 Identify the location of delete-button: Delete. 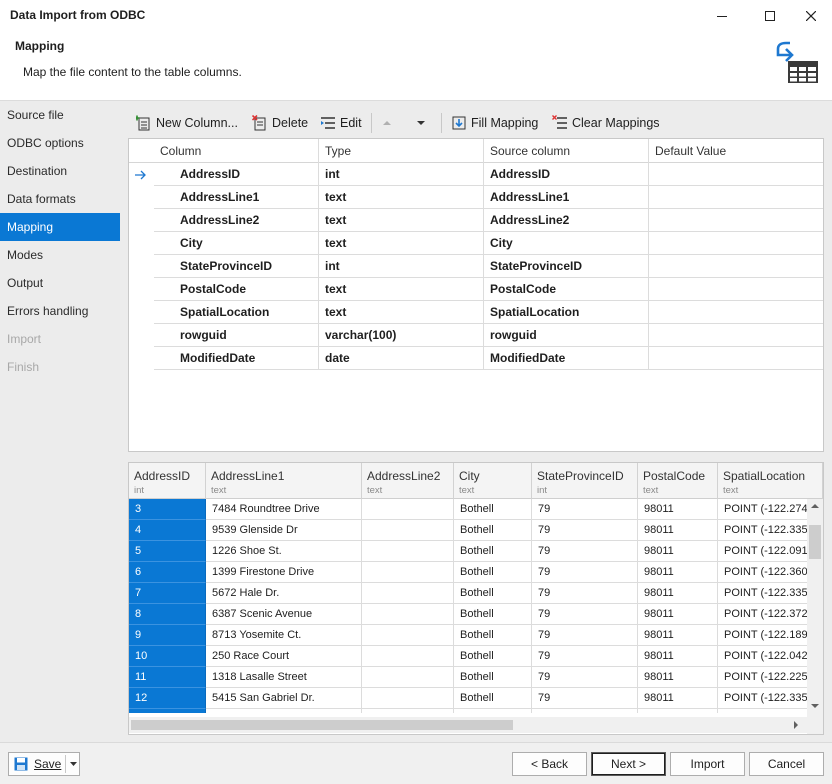
(280, 123).